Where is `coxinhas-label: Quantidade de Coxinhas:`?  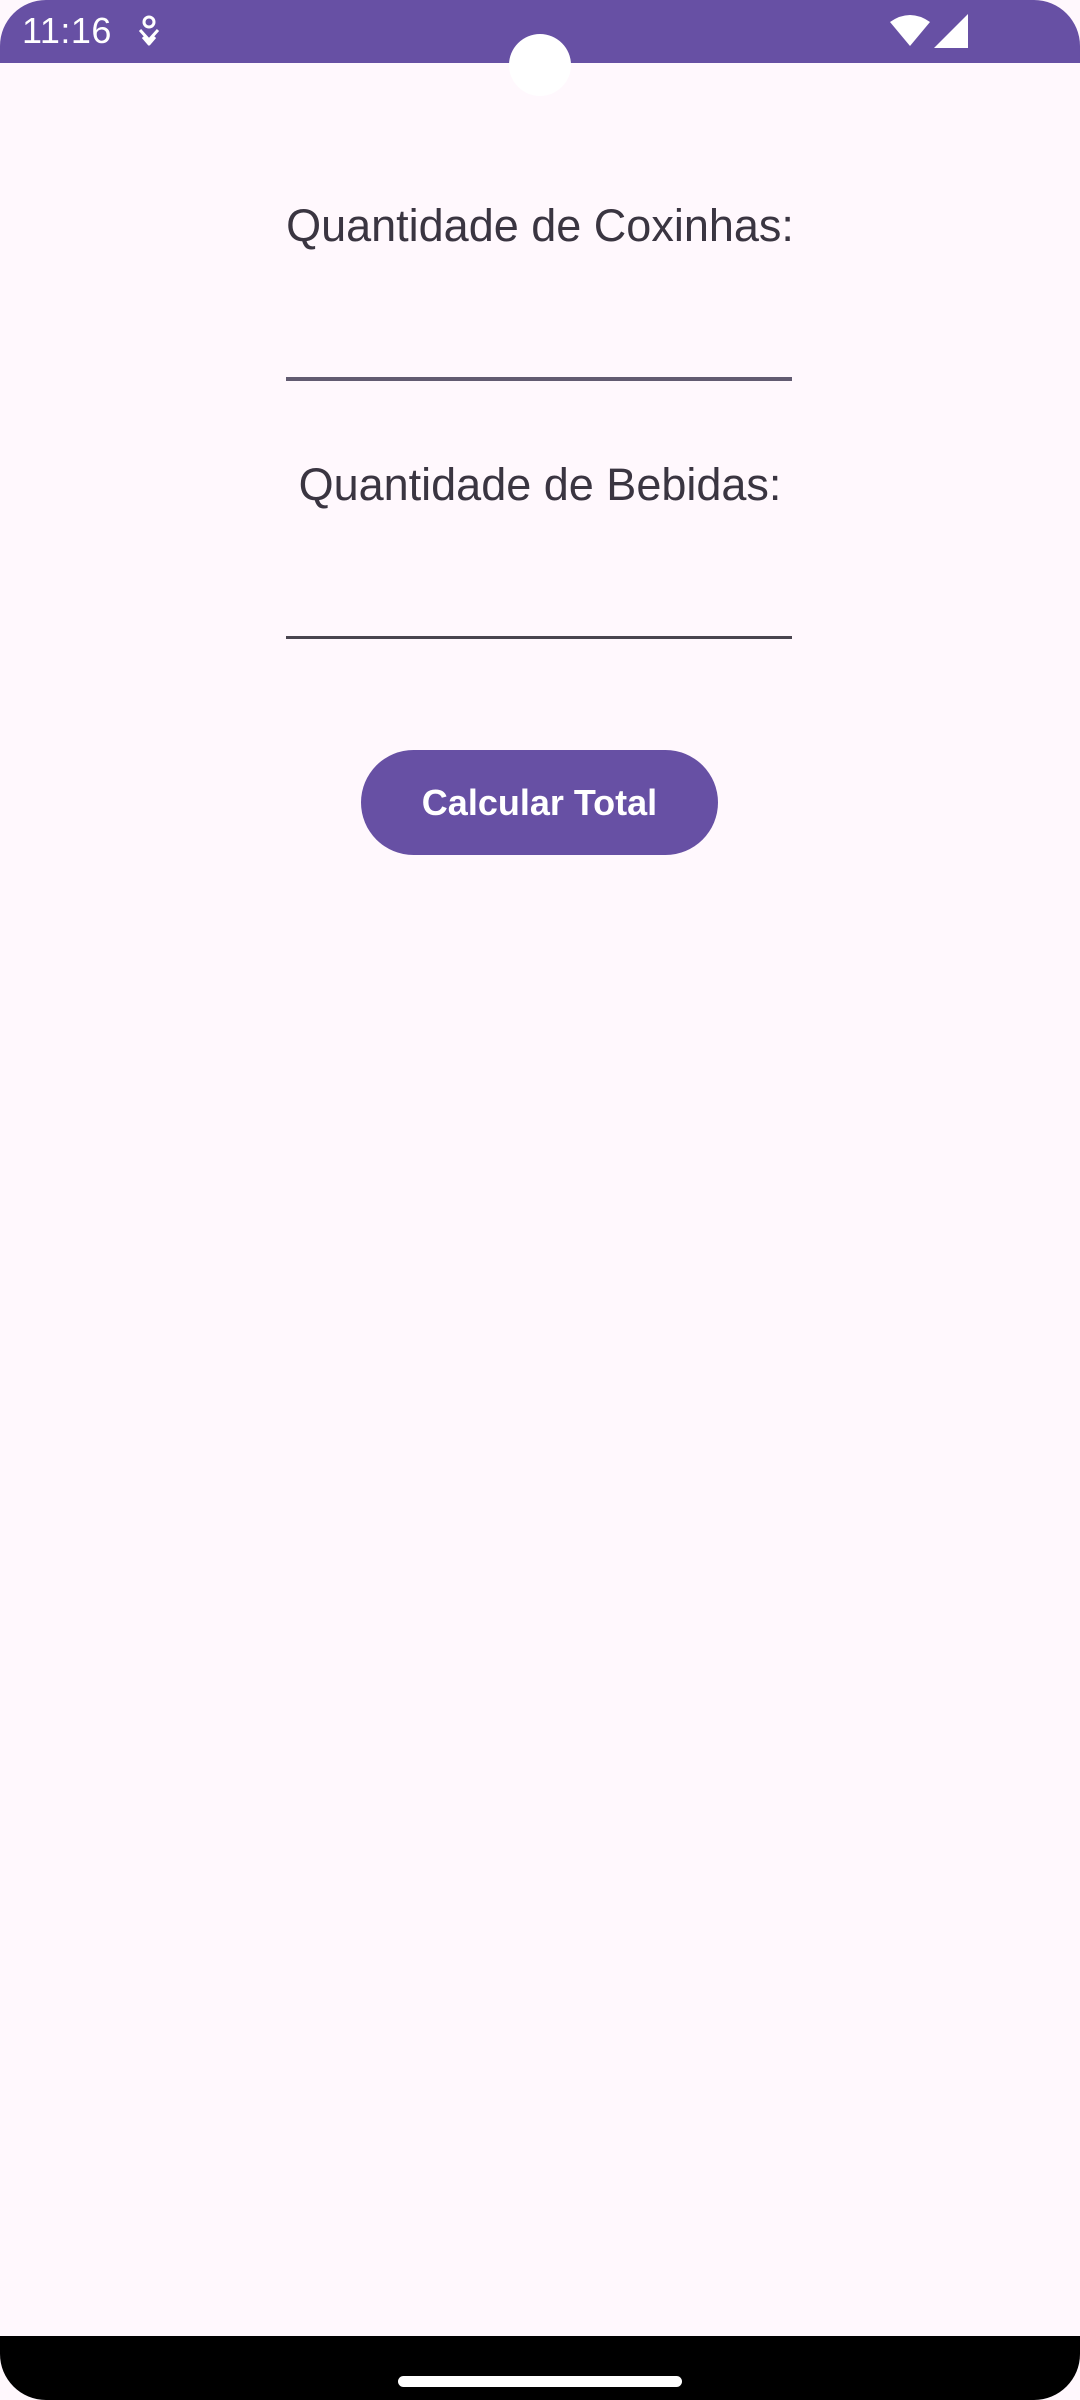 coxinhas-label: Quantidade de Coxinhas: is located at coordinates (540, 225).